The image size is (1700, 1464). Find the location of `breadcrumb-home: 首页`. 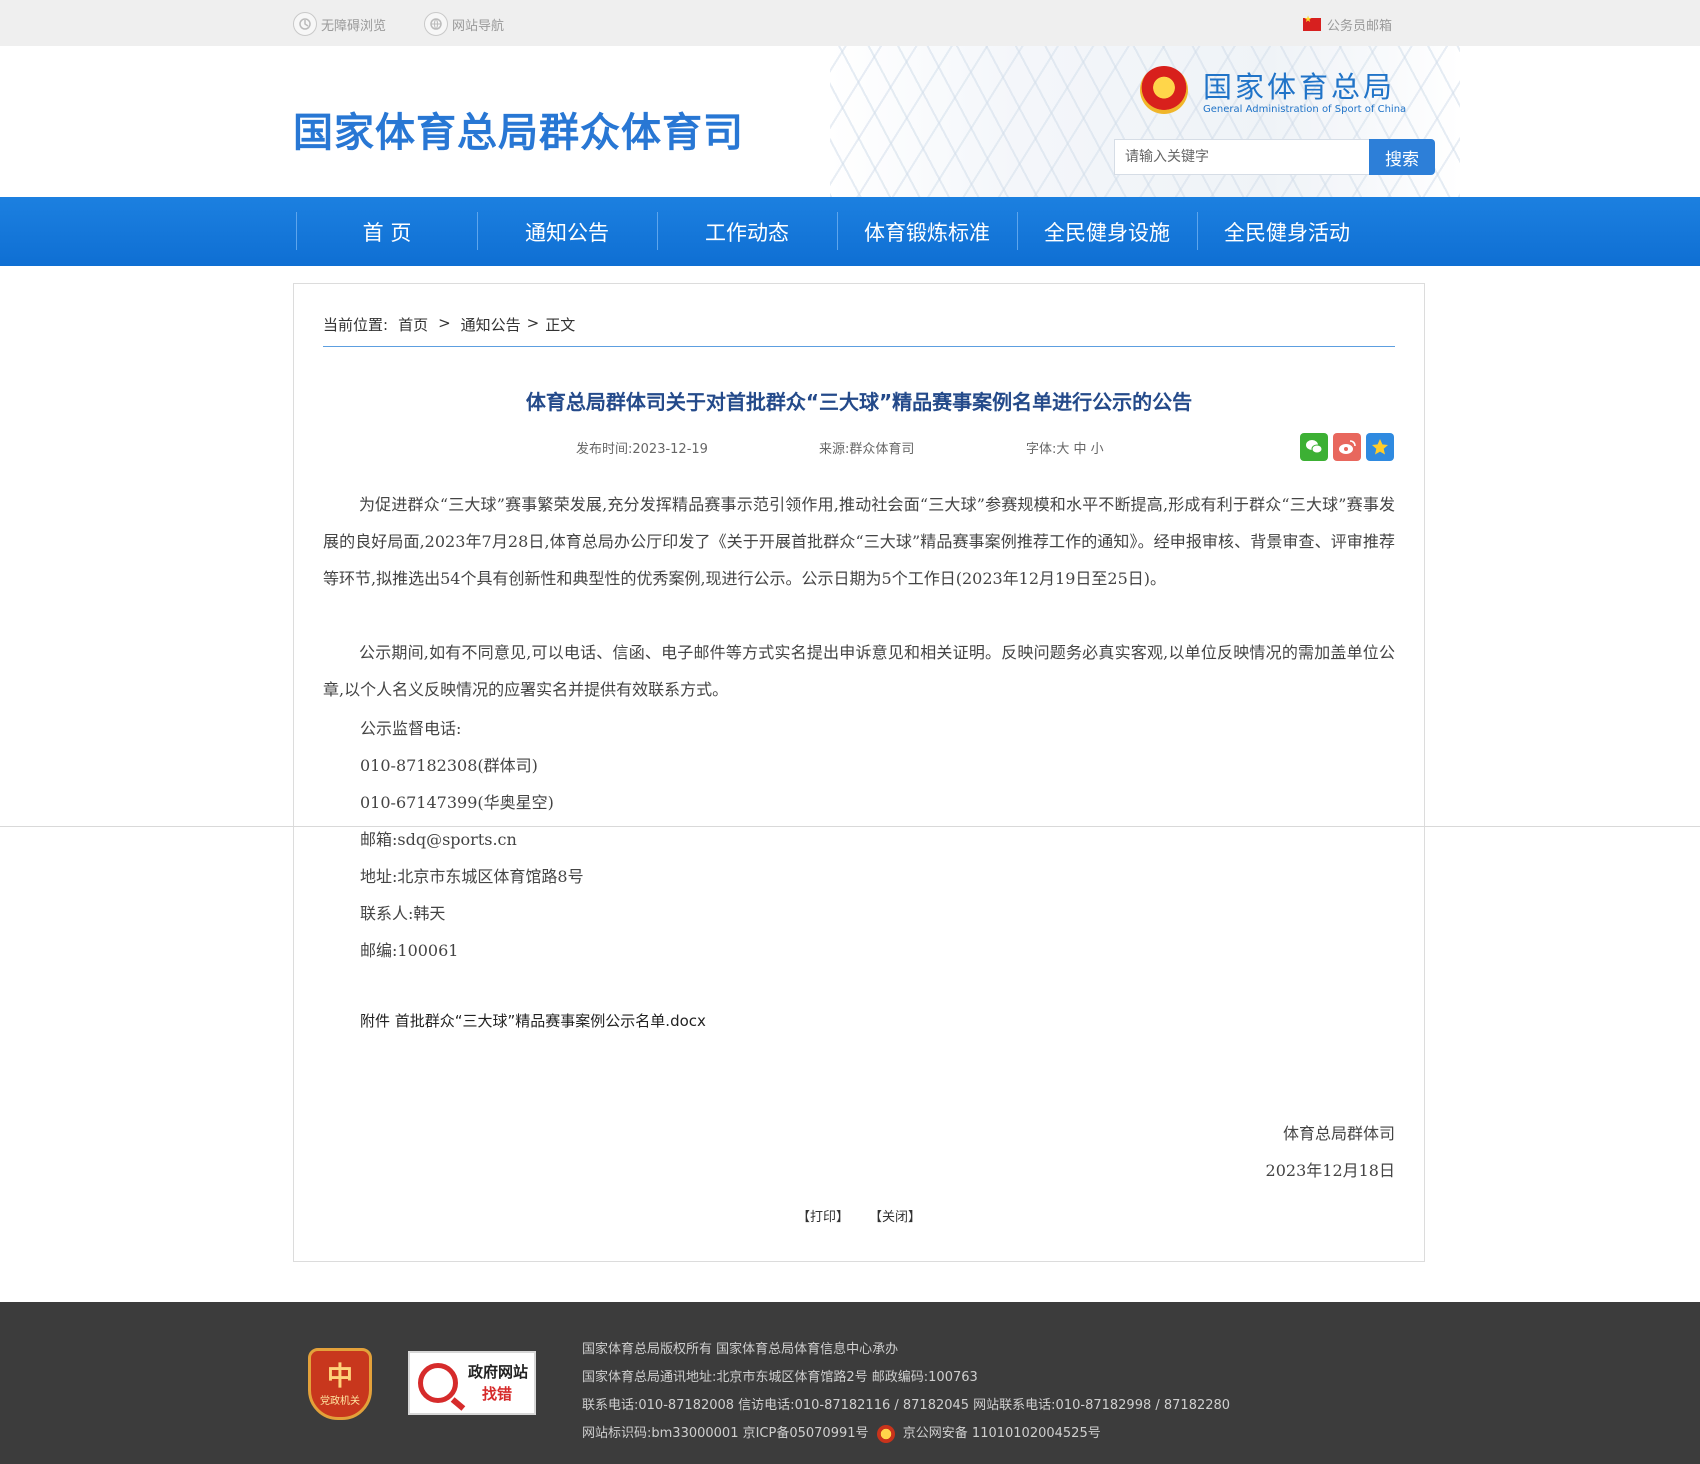

breadcrumb-home: 首页 is located at coordinates (413, 324).